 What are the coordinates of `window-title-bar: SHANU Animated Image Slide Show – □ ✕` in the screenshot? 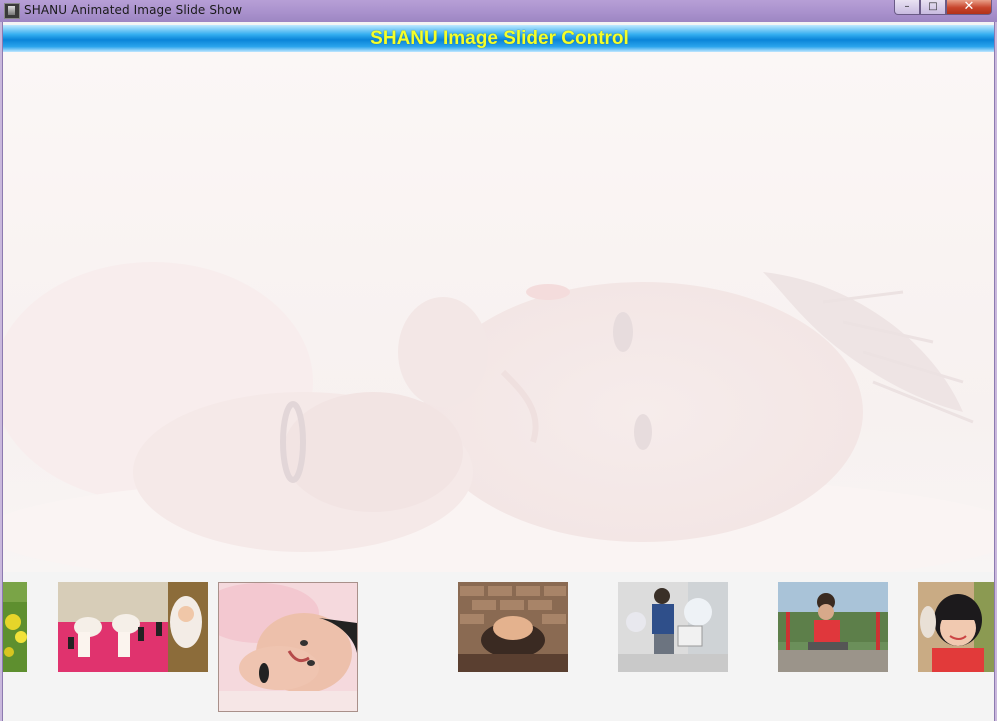 It's located at (498, 11).